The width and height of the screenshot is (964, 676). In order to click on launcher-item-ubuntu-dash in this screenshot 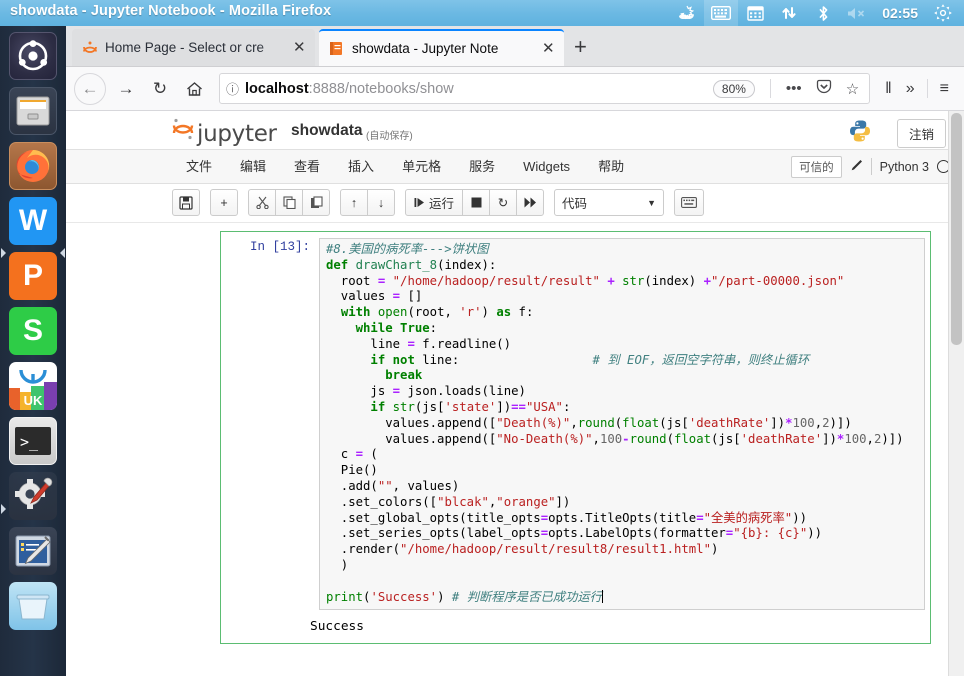, I will do `click(33, 56)`.